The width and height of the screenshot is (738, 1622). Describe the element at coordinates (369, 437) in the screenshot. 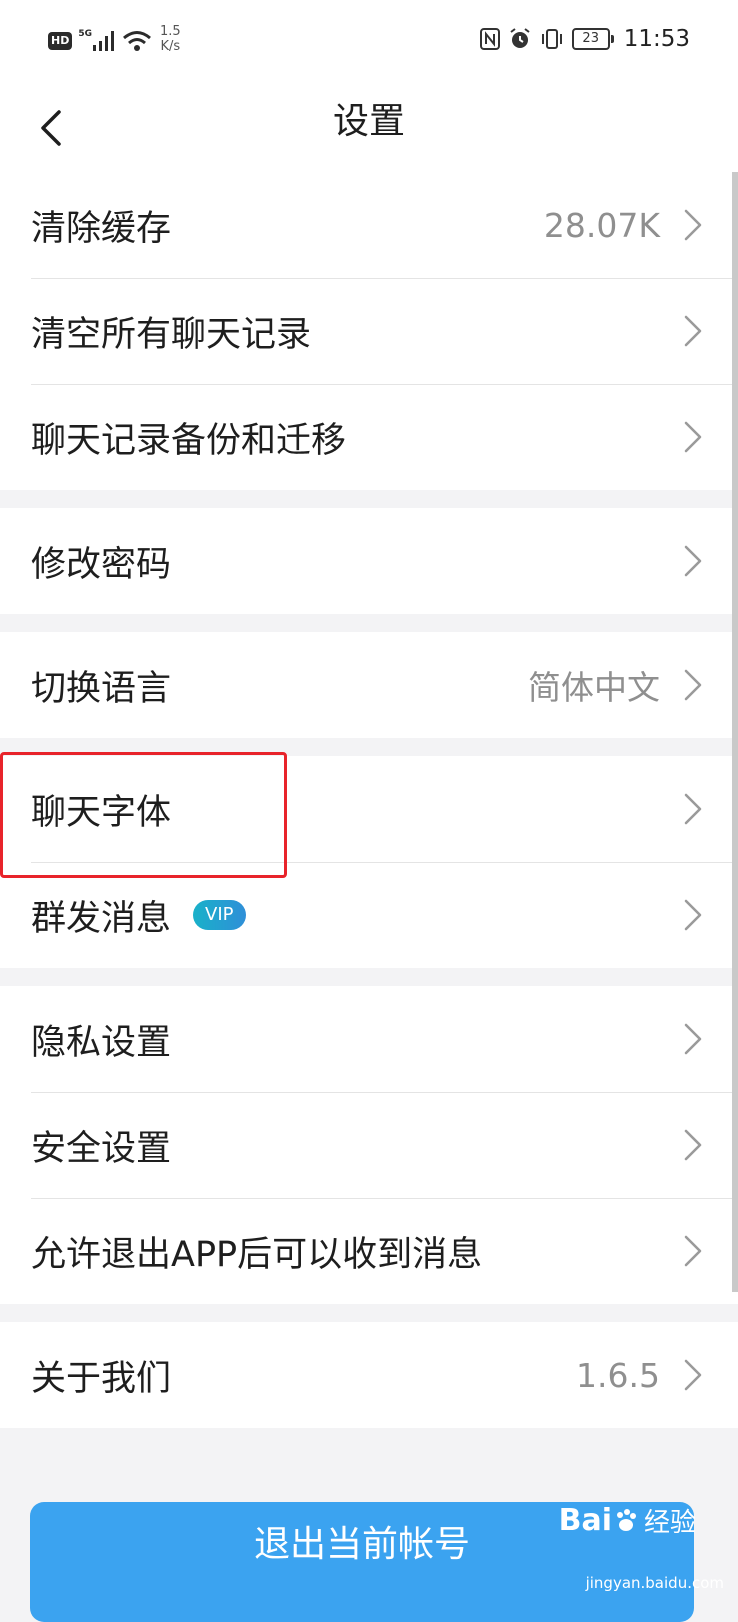

I see `settings-row: 聊天记录备份和迁移` at that location.